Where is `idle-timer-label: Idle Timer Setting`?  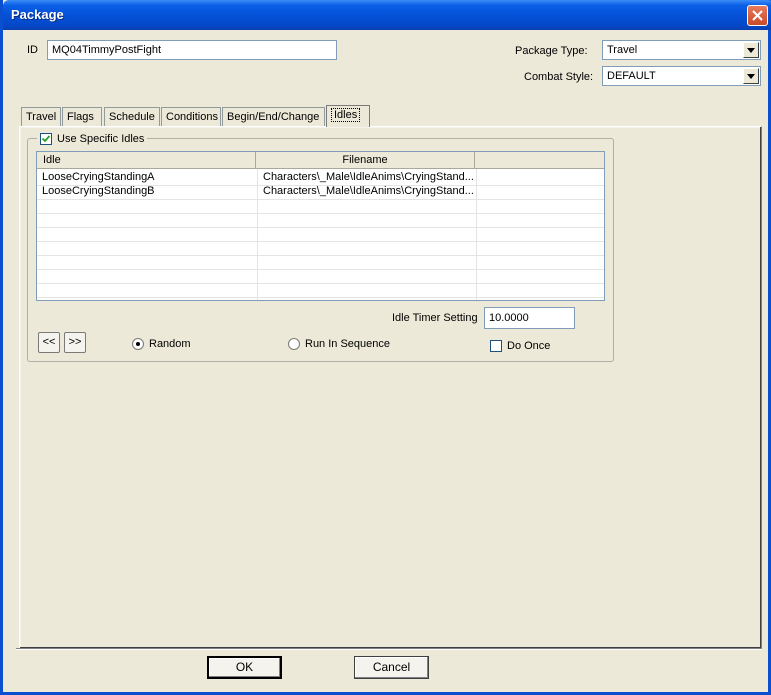 idle-timer-label: Idle Timer Setting is located at coordinates (435, 318).